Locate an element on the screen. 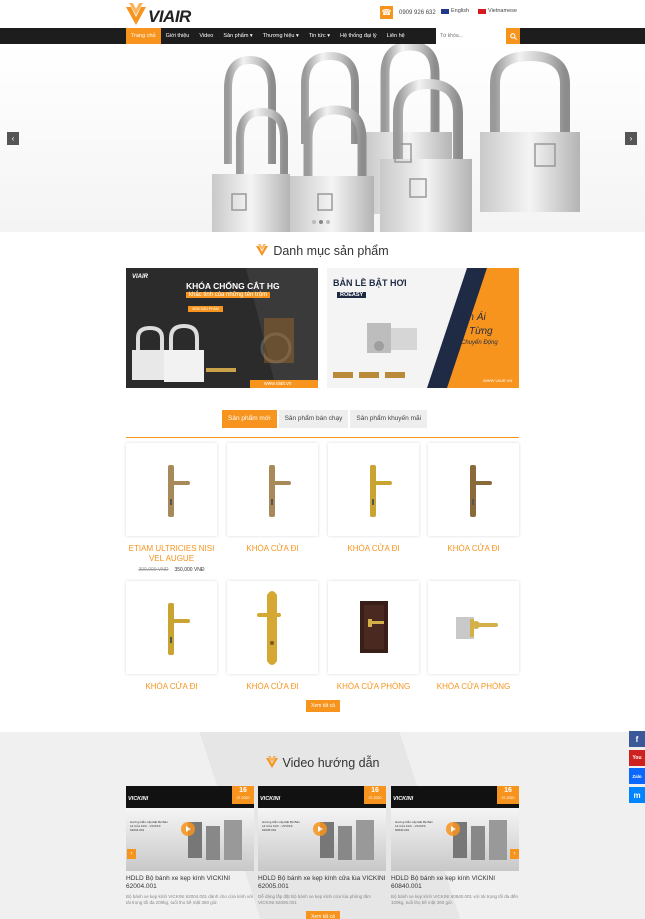 The height and width of the screenshot is (919, 645). search-icon is located at coordinates (513, 36).